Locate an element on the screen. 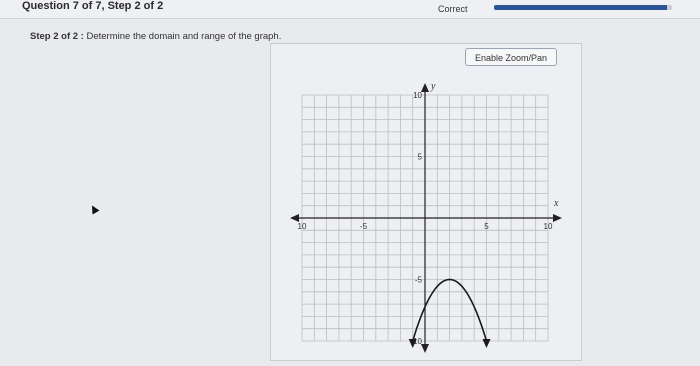  x-tick-label: 5 is located at coordinates (486, 226).